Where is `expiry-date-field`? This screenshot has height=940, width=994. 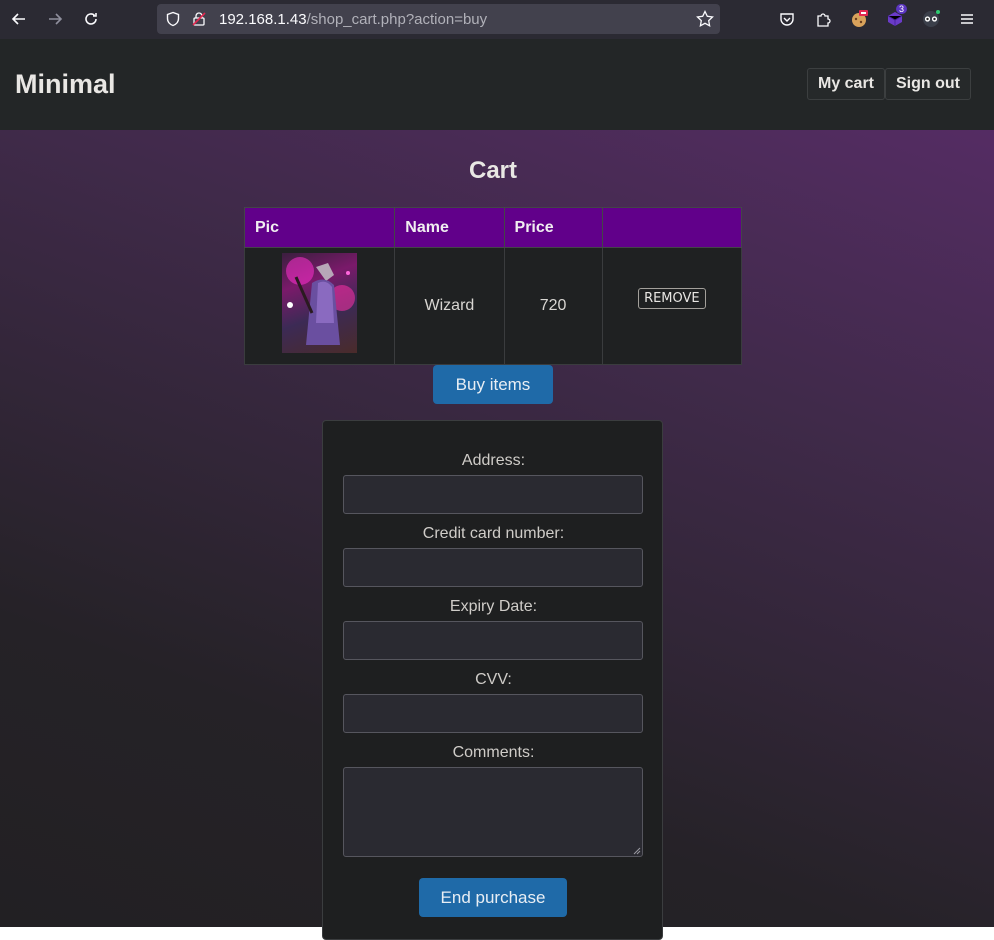
expiry-date-field is located at coordinates (493, 640).